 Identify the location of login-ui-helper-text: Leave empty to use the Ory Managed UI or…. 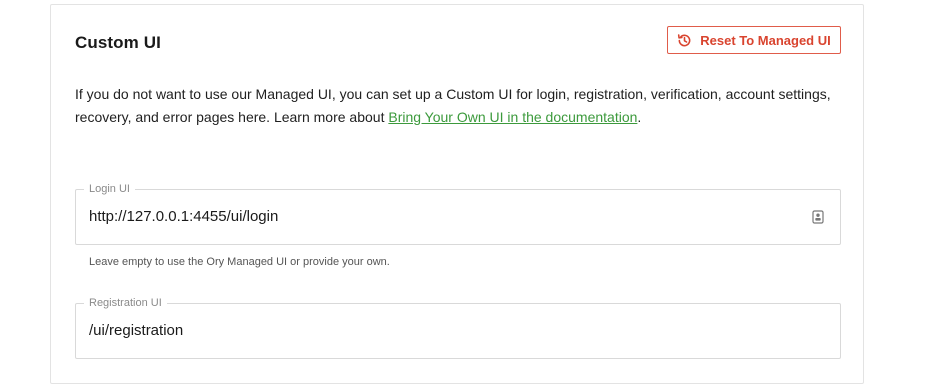
(239, 262).